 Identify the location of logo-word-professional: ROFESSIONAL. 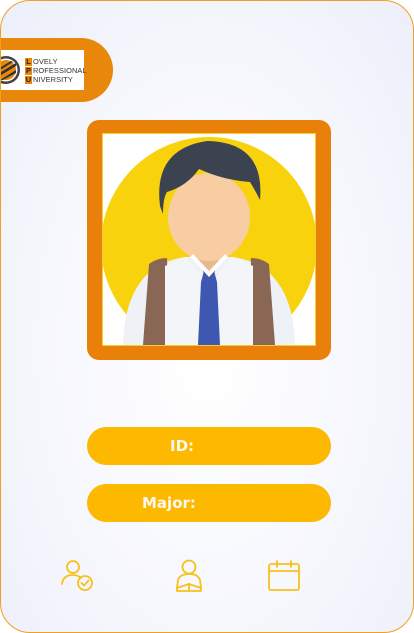
(60, 70).